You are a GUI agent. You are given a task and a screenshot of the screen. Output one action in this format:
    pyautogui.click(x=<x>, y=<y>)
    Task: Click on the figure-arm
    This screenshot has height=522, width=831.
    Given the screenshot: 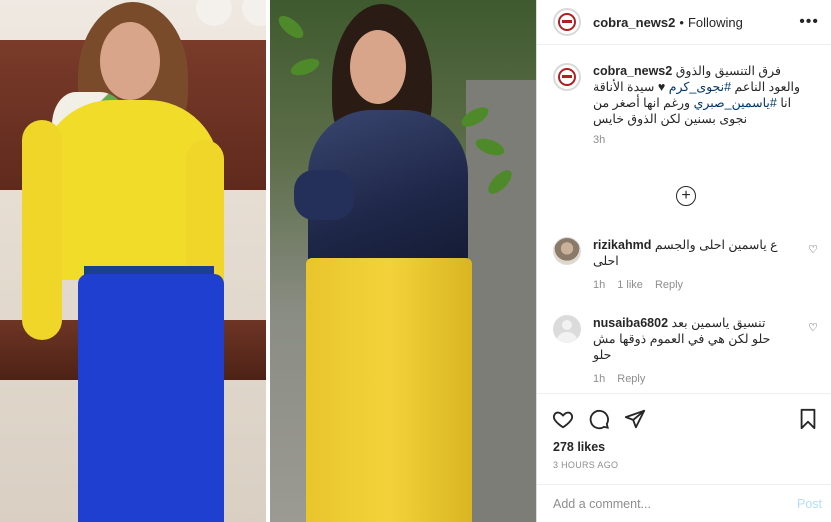 What is the action you would take?
    pyautogui.click(x=324, y=195)
    